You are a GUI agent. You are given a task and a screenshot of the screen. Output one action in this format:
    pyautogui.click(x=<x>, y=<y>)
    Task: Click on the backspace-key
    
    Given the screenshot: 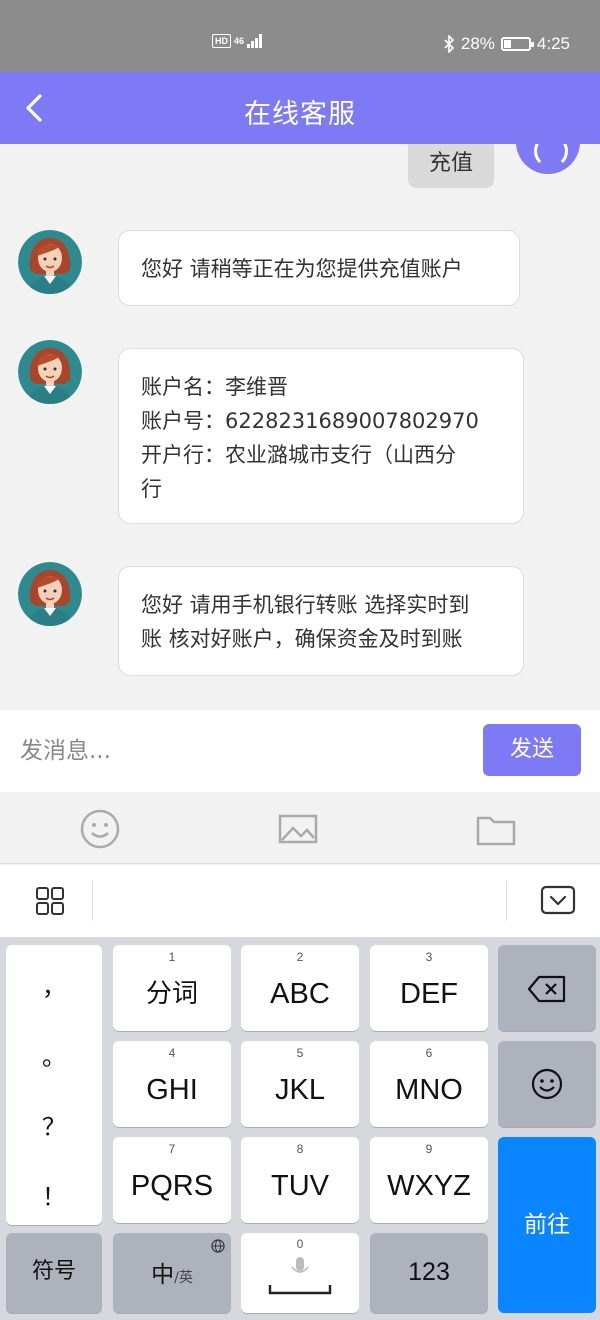 What is the action you would take?
    pyautogui.click(x=547, y=988)
    